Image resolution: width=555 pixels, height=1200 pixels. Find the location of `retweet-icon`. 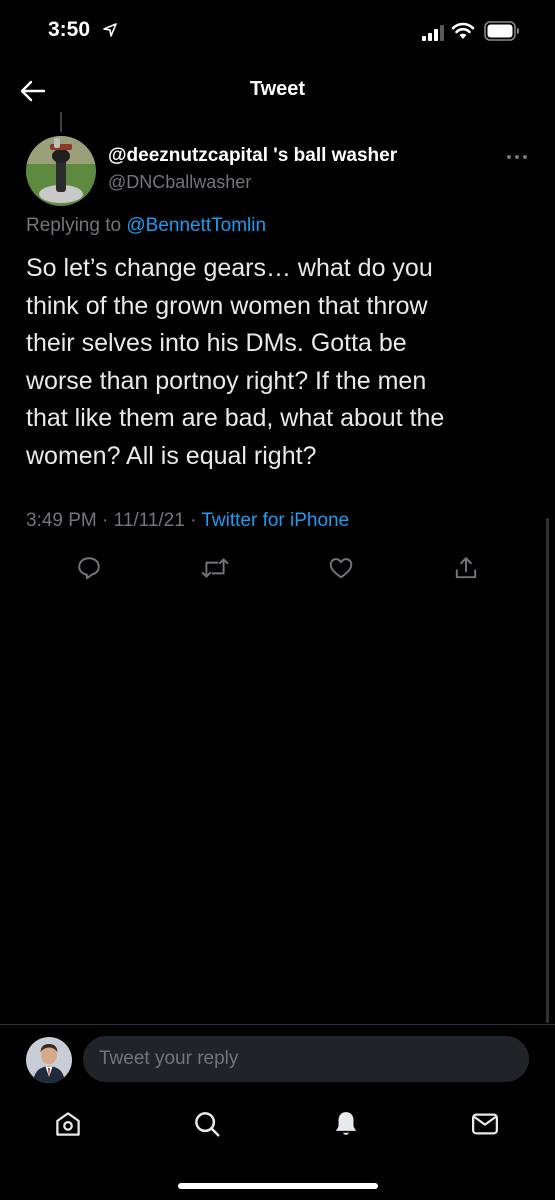

retweet-icon is located at coordinates (215, 568).